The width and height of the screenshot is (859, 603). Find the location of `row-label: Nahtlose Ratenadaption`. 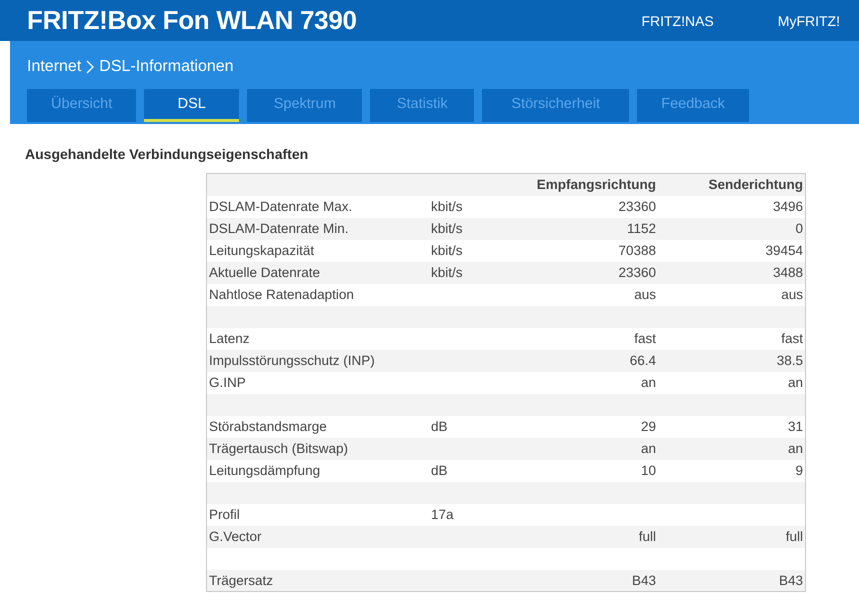

row-label: Nahtlose Ratenadaption is located at coordinates (317, 295).